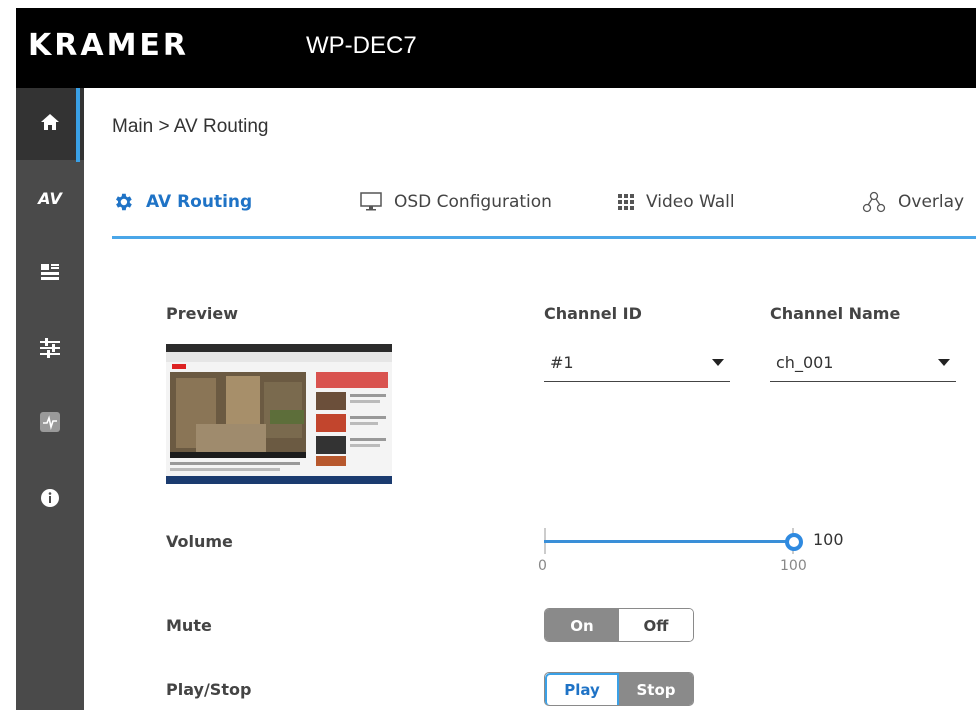  I want to click on play-stop-toggle: Play Stop, so click(619, 689).